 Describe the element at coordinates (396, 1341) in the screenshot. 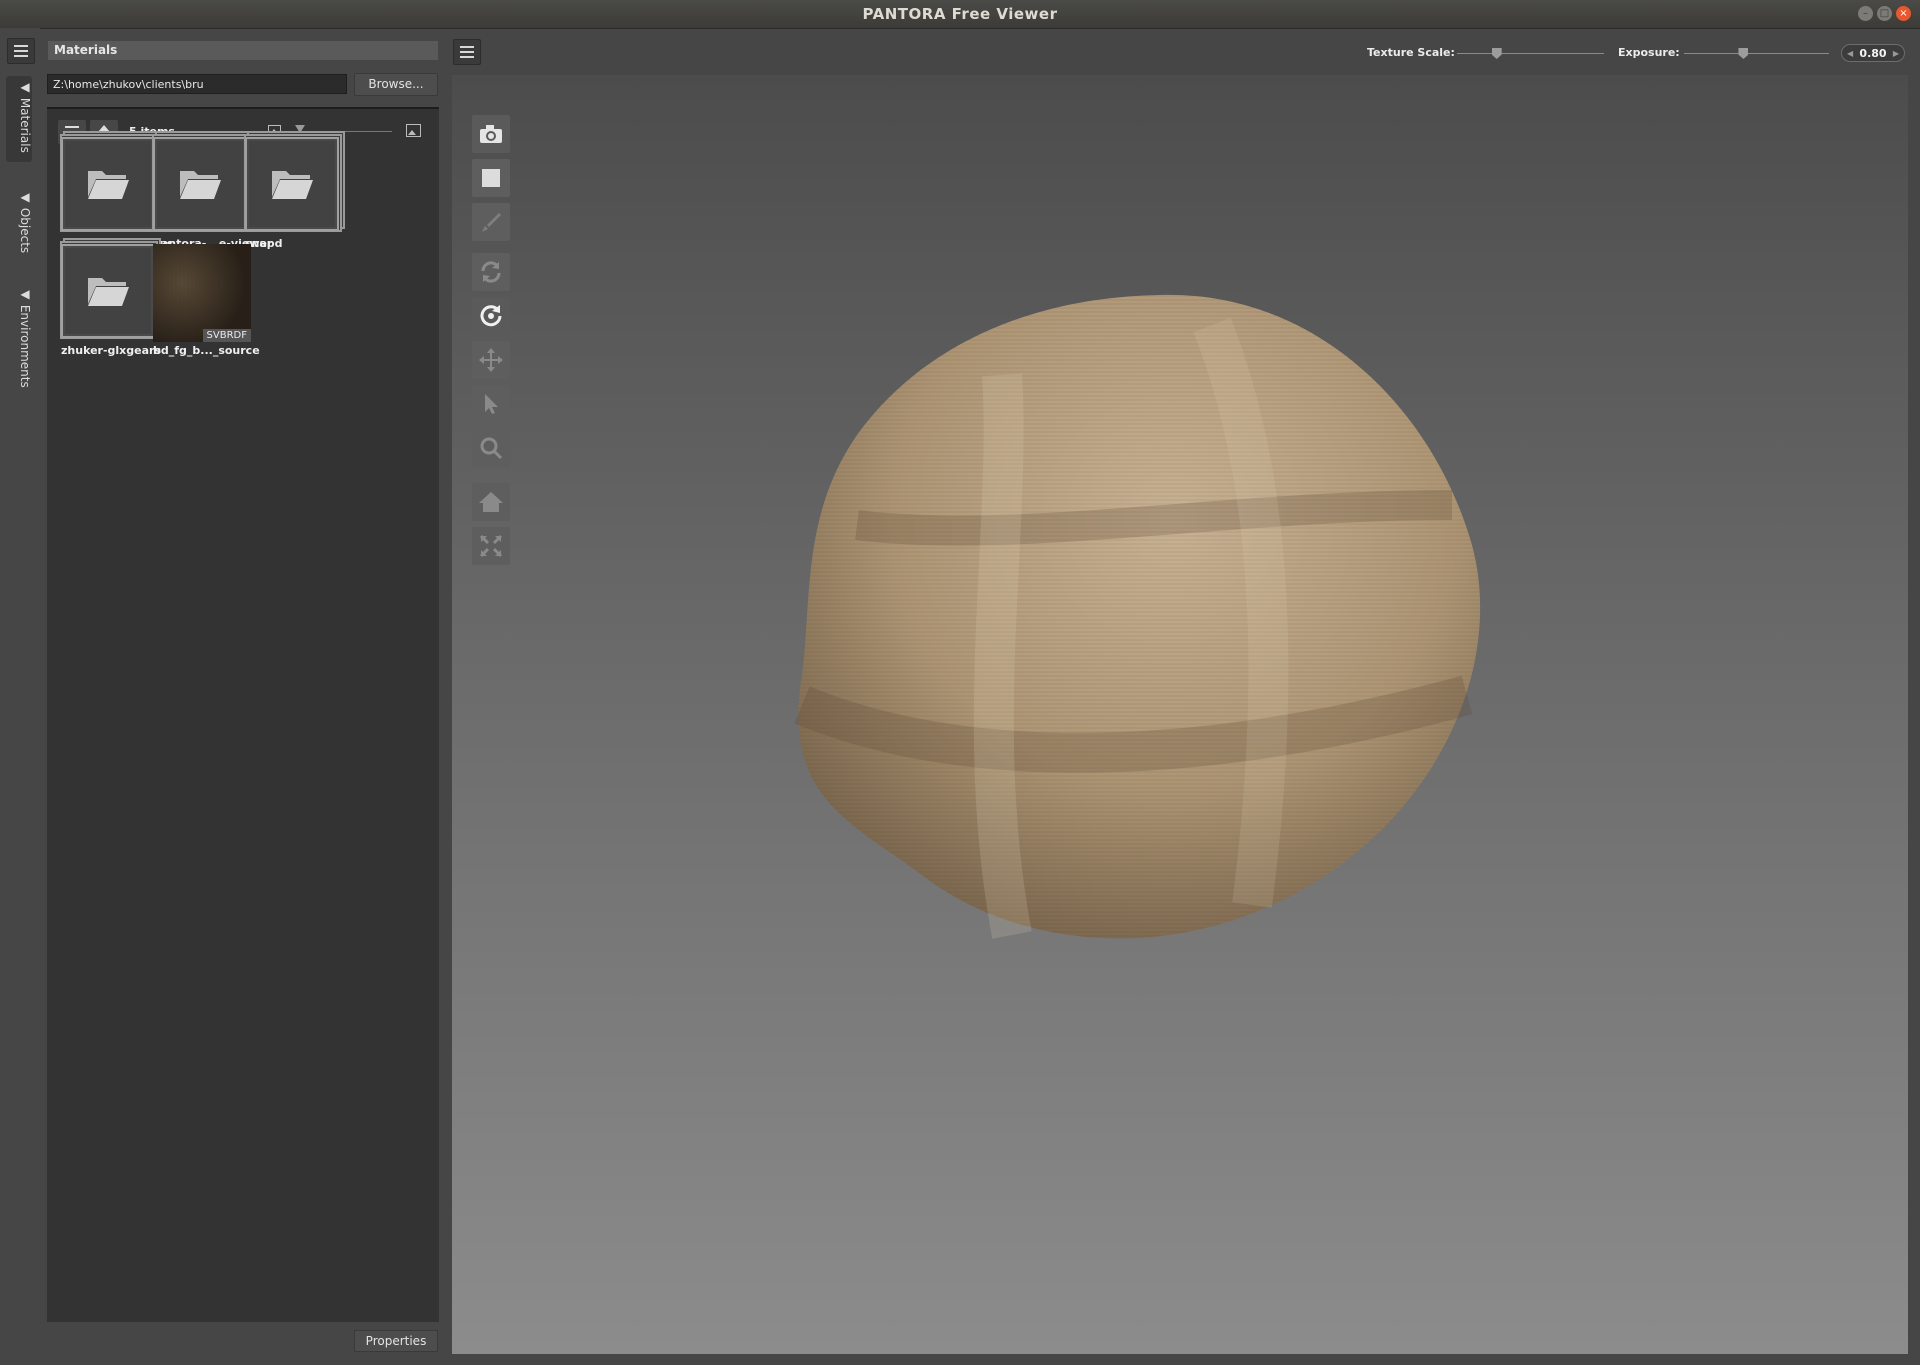

I see `properties-button: Properties` at that location.